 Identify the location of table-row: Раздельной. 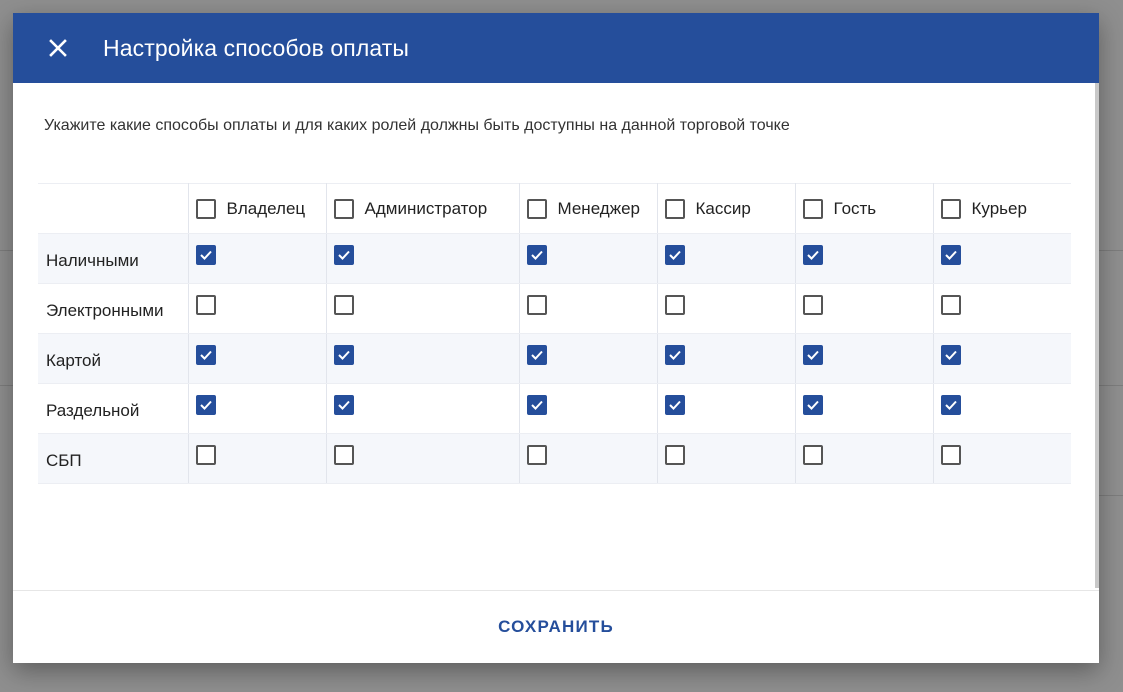
(554, 408).